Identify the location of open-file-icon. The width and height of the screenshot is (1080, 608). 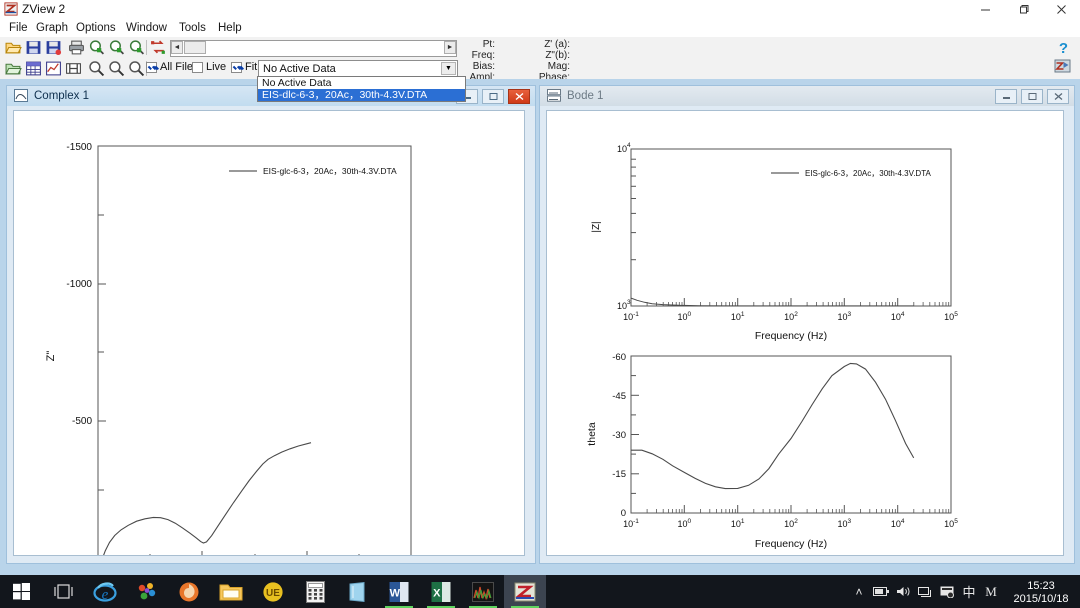
(13, 47).